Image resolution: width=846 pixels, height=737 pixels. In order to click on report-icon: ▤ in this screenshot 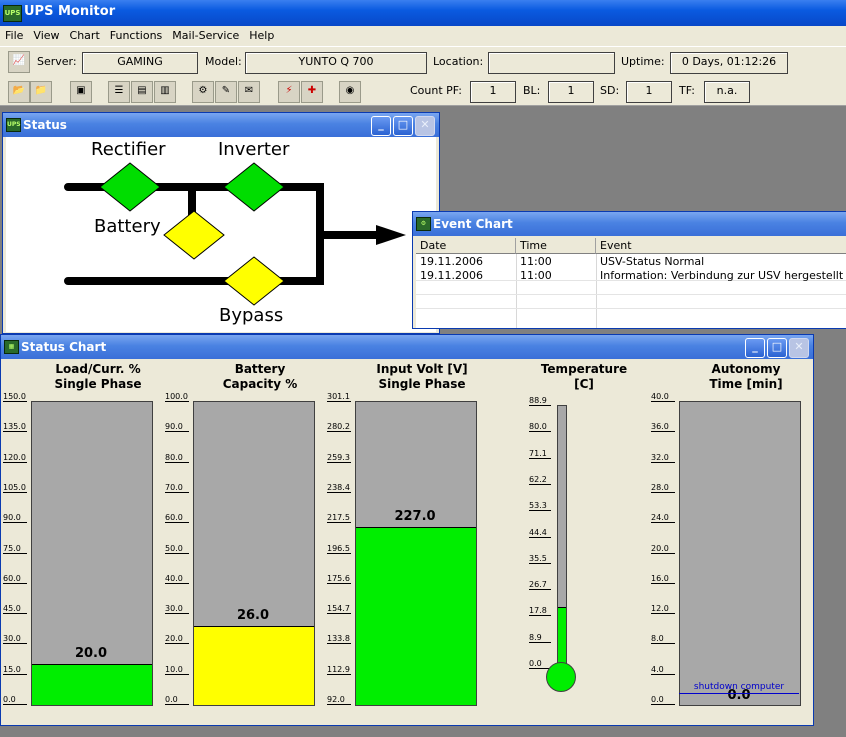, I will do `click(142, 92)`.